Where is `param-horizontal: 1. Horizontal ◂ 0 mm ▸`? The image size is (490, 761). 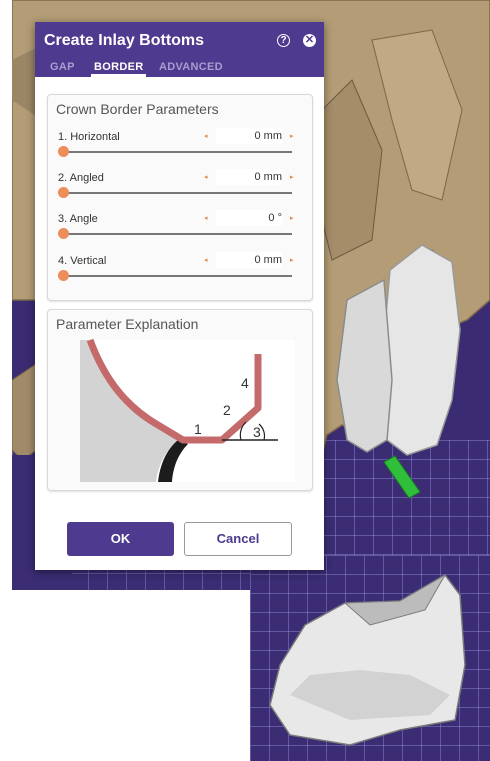 param-horizontal: 1. Horizontal ◂ 0 mm ▸ is located at coordinates (180, 147).